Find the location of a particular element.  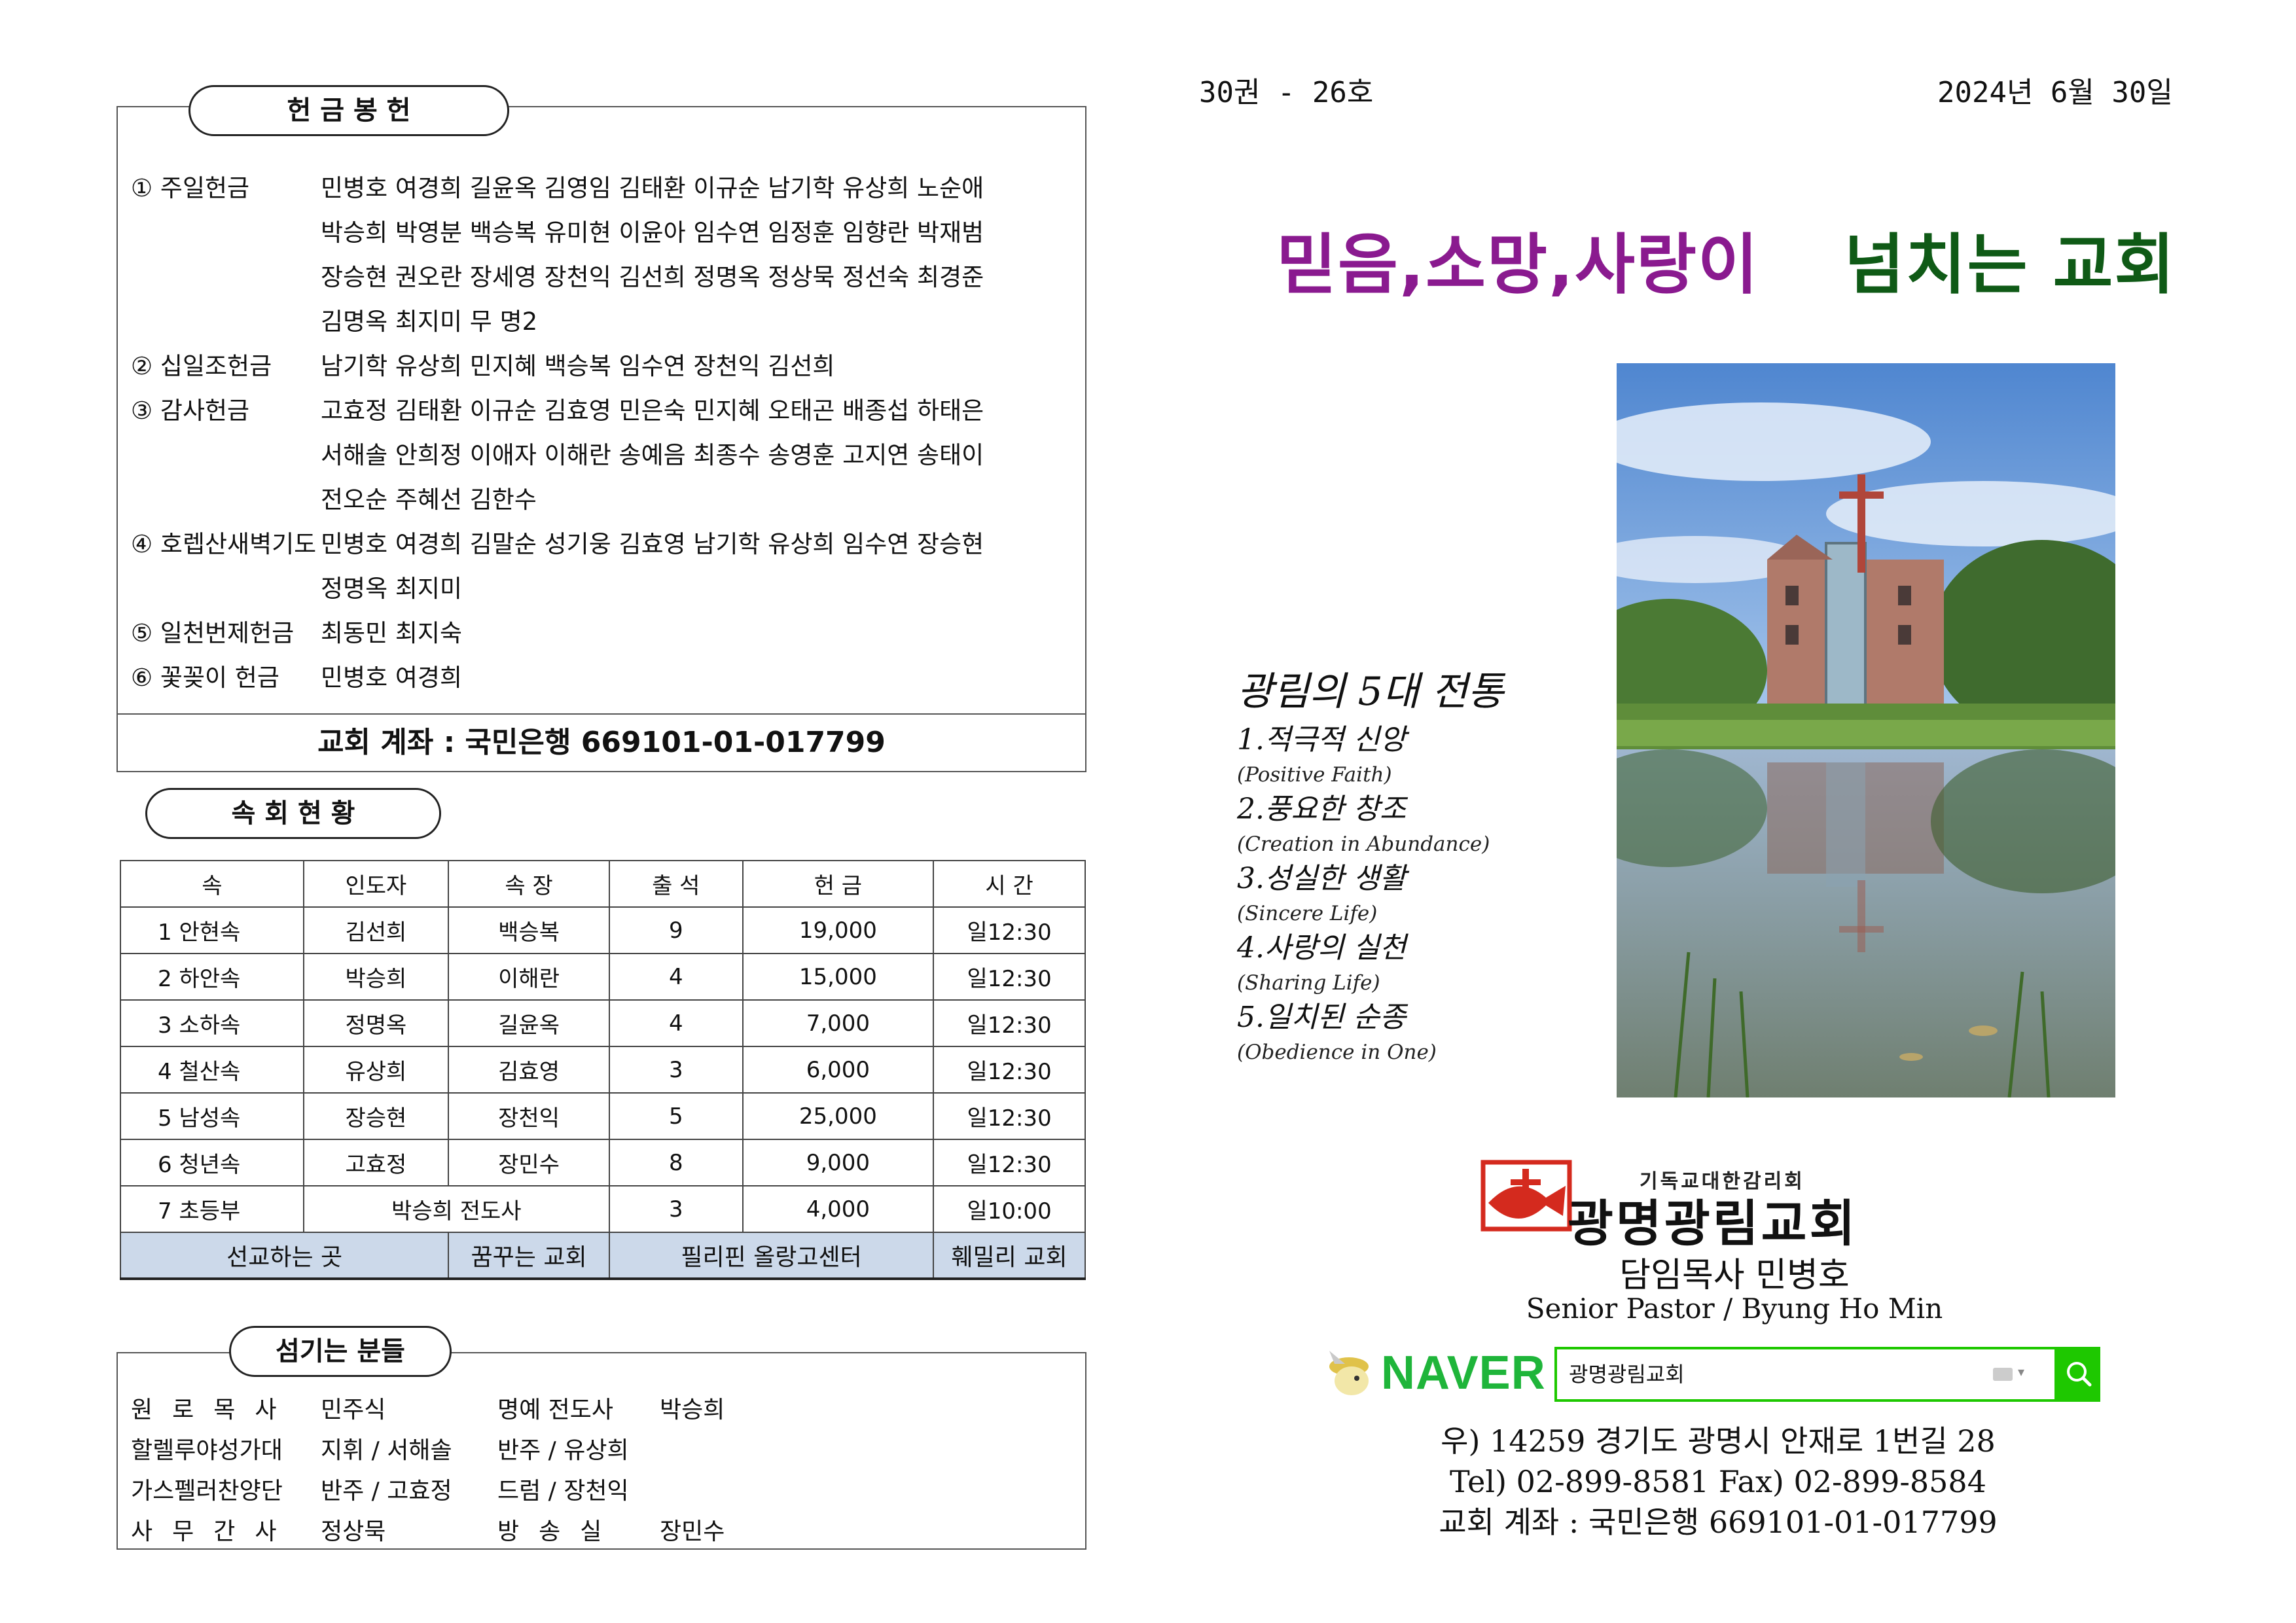

offering-row: ② 십일조헌금 남기학 유상희 민지혜 백승복 임수연 장천익 김선희 is located at coordinates (599, 367).